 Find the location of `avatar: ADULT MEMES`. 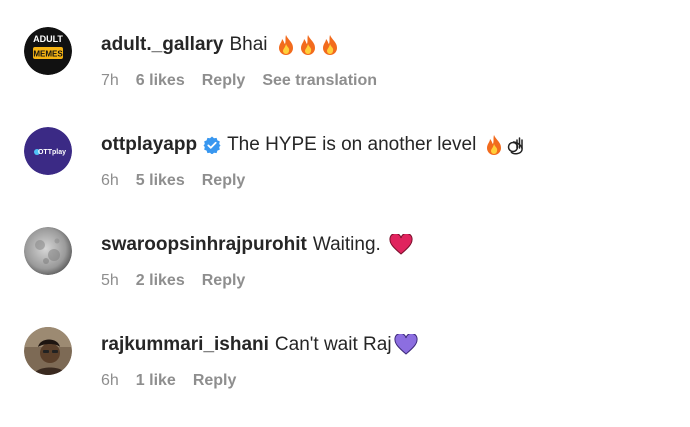

avatar: ADULT MEMES is located at coordinates (48, 51).